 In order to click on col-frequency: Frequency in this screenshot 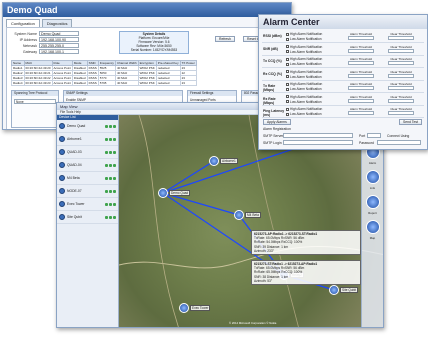, I will do `click(106, 63)`.